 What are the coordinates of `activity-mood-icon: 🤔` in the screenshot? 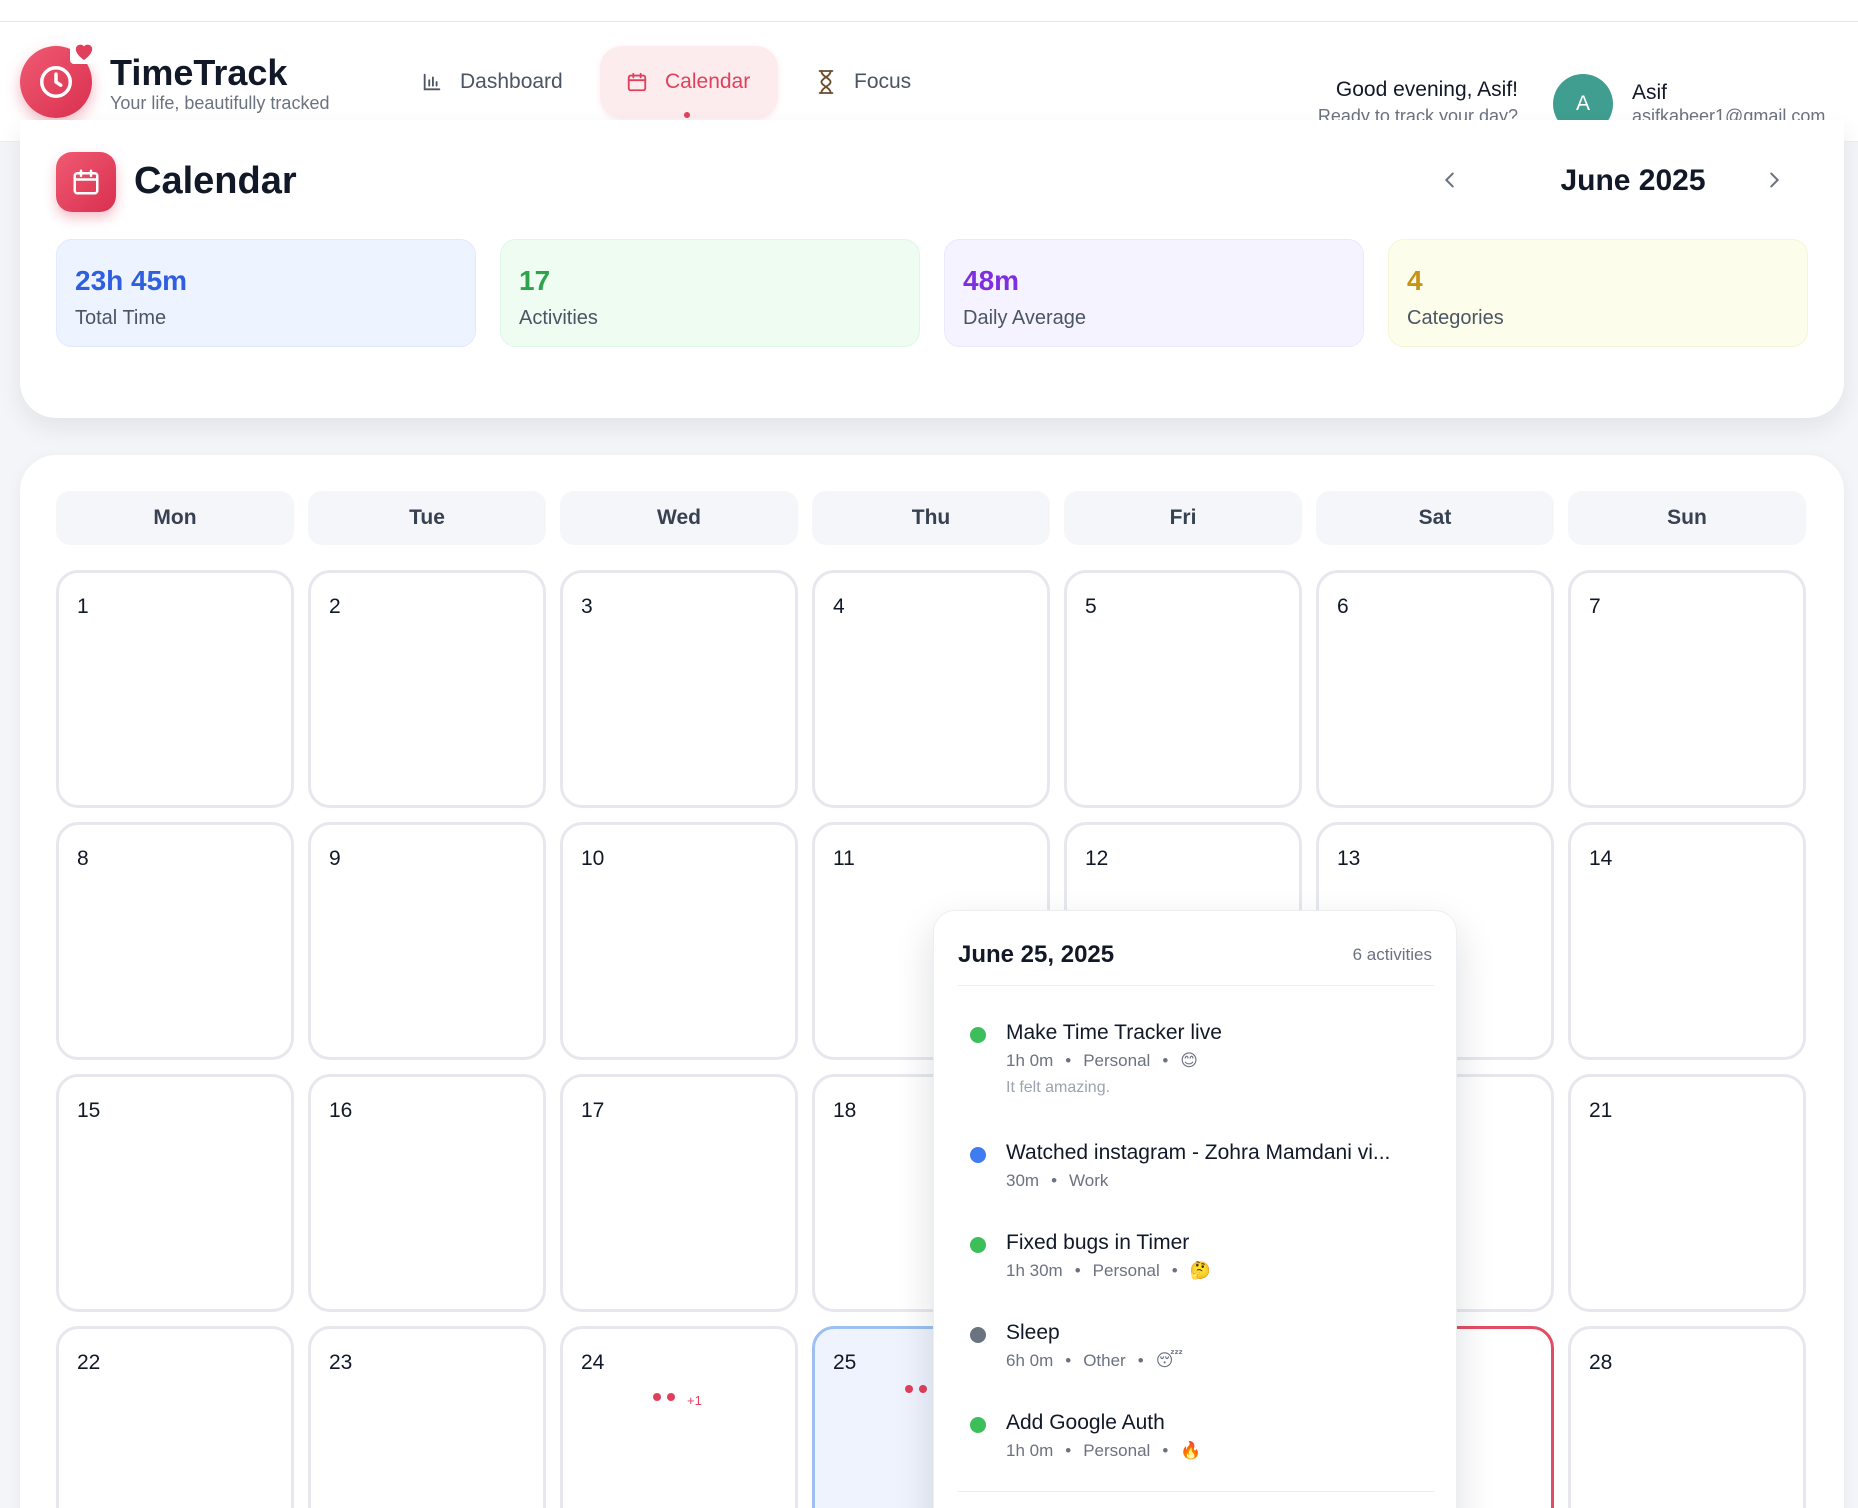 It's located at (1200, 1270).